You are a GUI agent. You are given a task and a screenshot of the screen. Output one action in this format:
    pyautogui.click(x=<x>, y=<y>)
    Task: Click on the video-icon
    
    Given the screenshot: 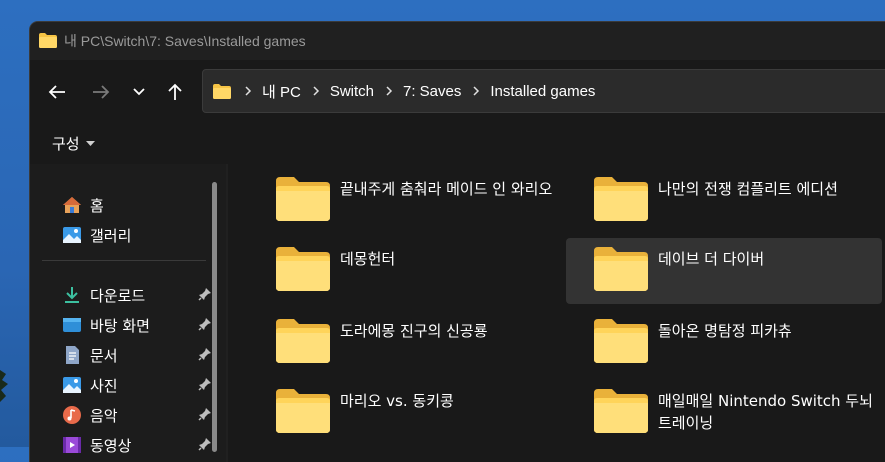 What is the action you would take?
    pyautogui.click(x=72, y=445)
    